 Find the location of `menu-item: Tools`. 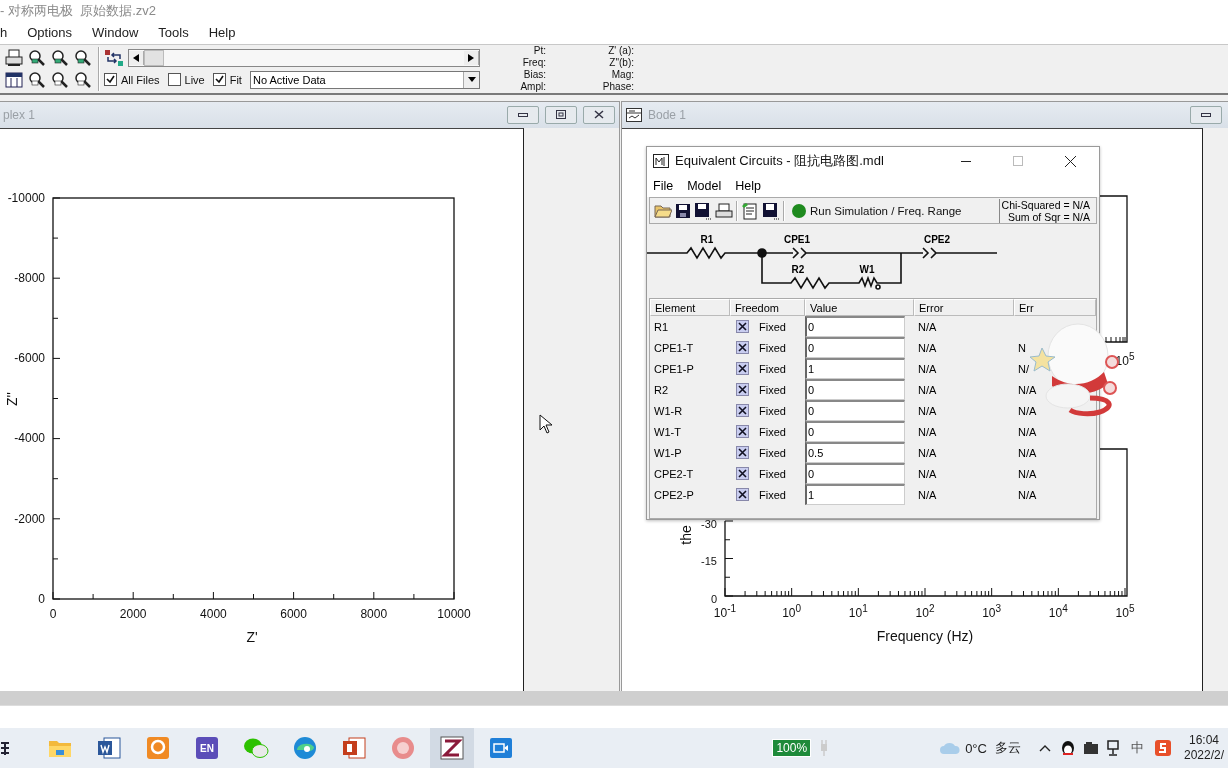

menu-item: Tools is located at coordinates (173, 33).